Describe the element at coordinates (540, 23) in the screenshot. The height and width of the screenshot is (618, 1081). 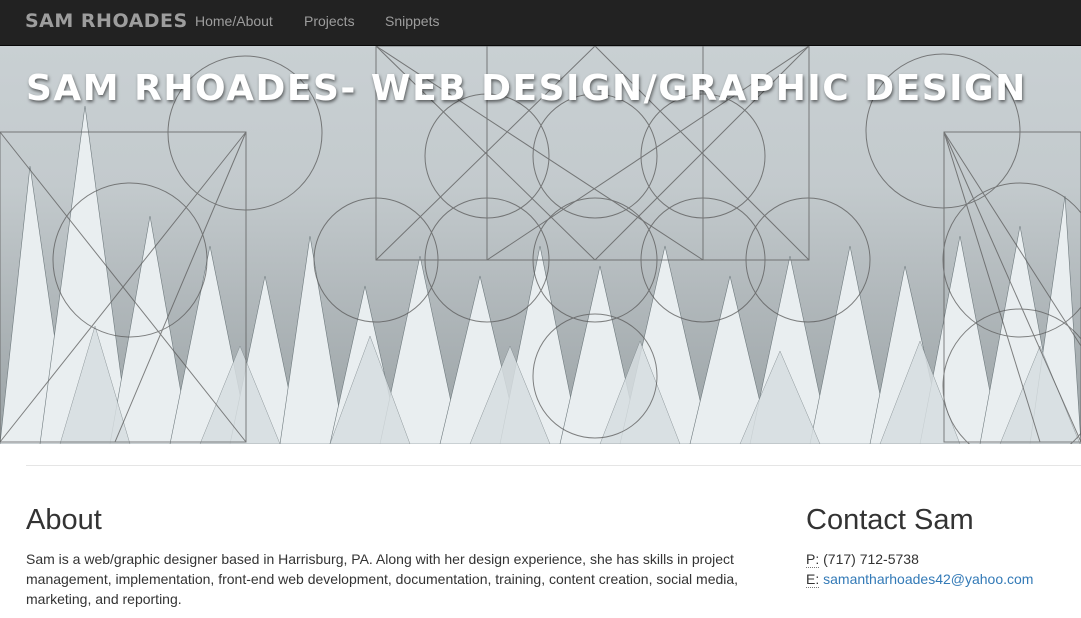
I see `navbar: SAM RHOADES Home/About Projects Snippets` at that location.